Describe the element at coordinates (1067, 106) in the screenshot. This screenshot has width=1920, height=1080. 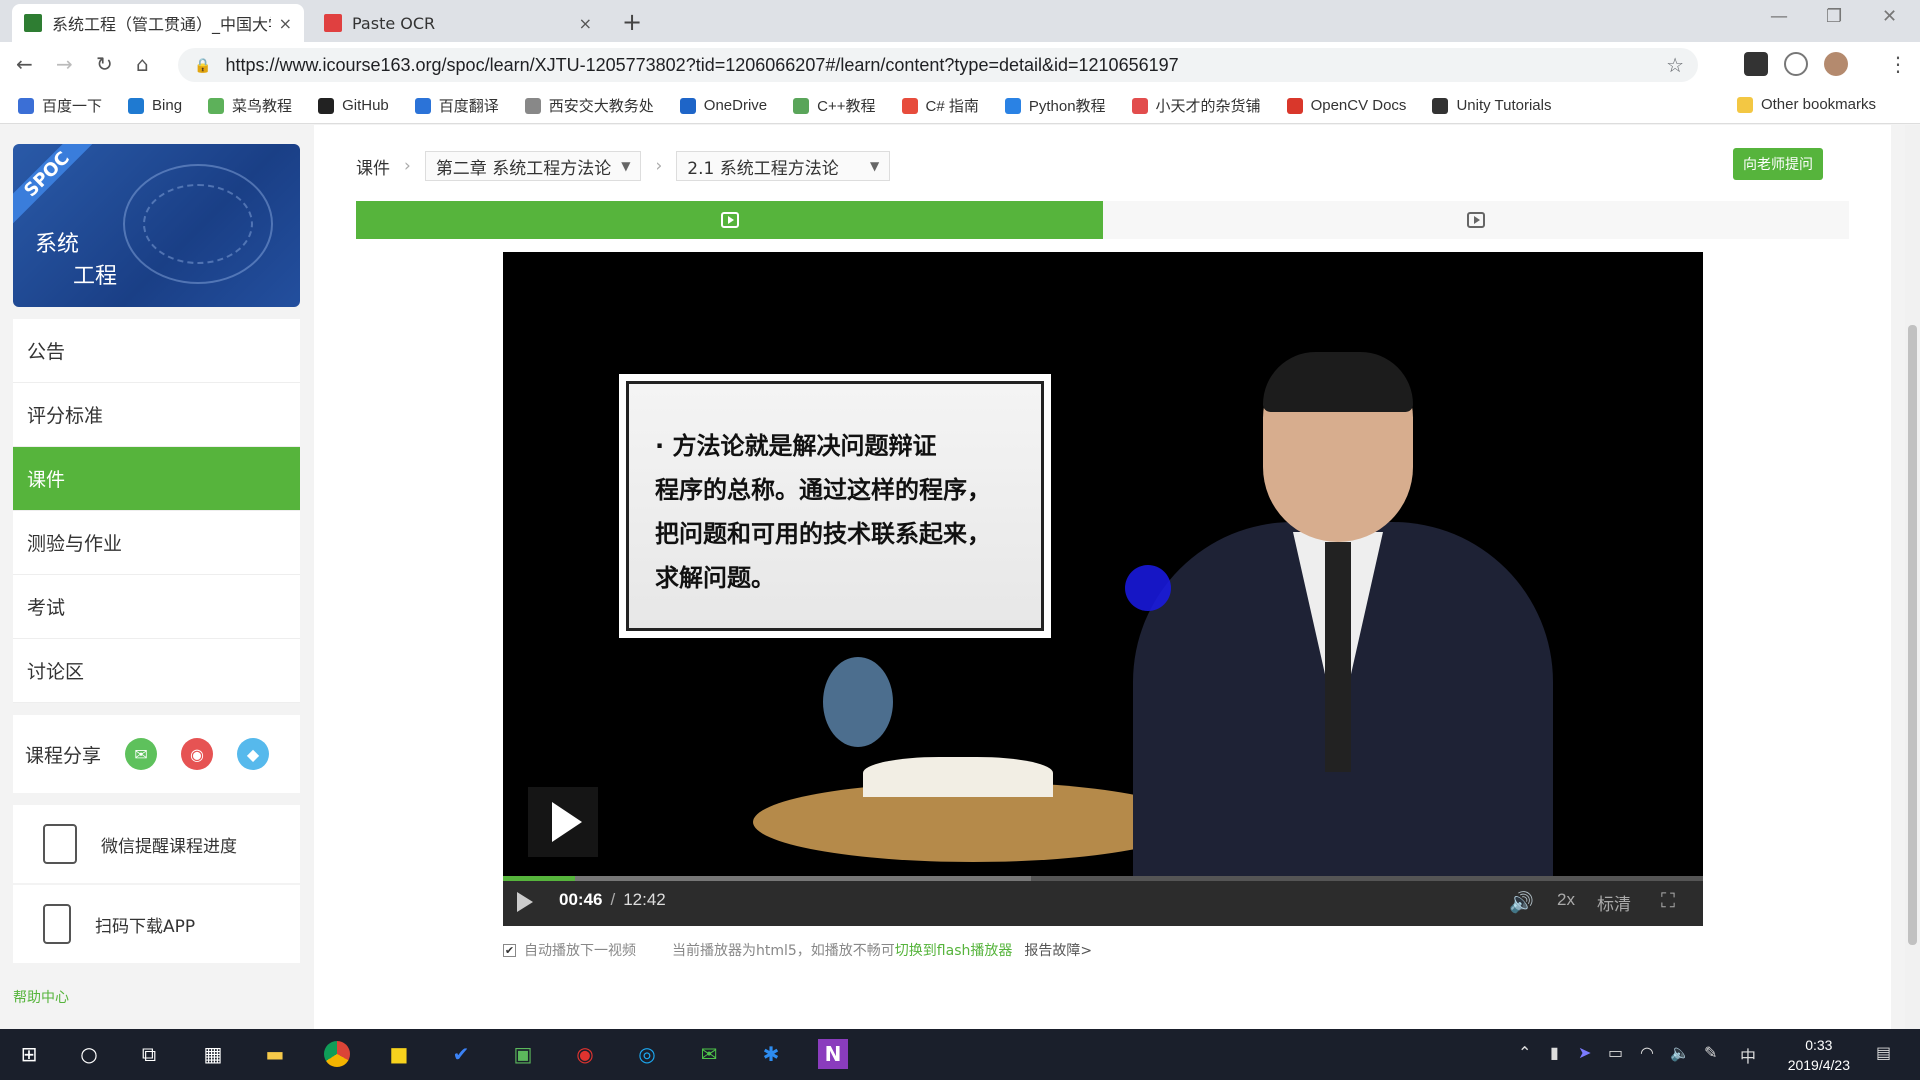
I see `bookmark-label: Python教程` at that location.